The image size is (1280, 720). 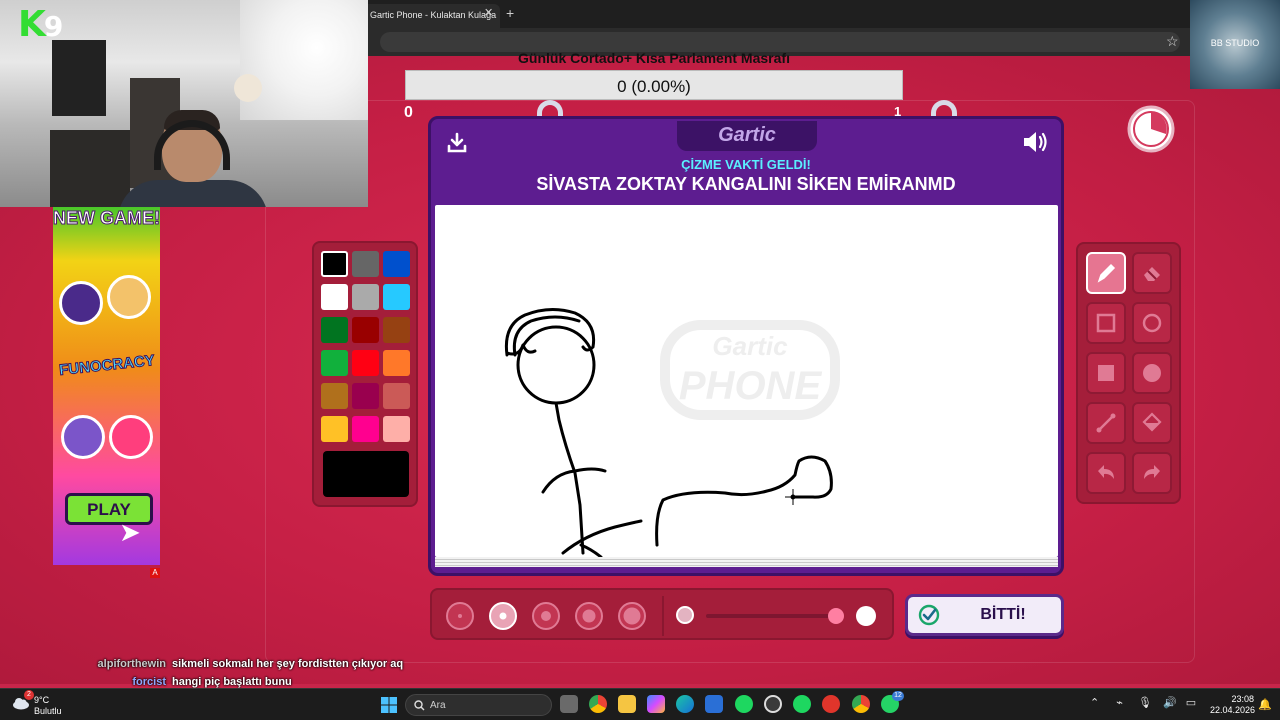 I want to click on task-view-icon, so click(x=569, y=704).